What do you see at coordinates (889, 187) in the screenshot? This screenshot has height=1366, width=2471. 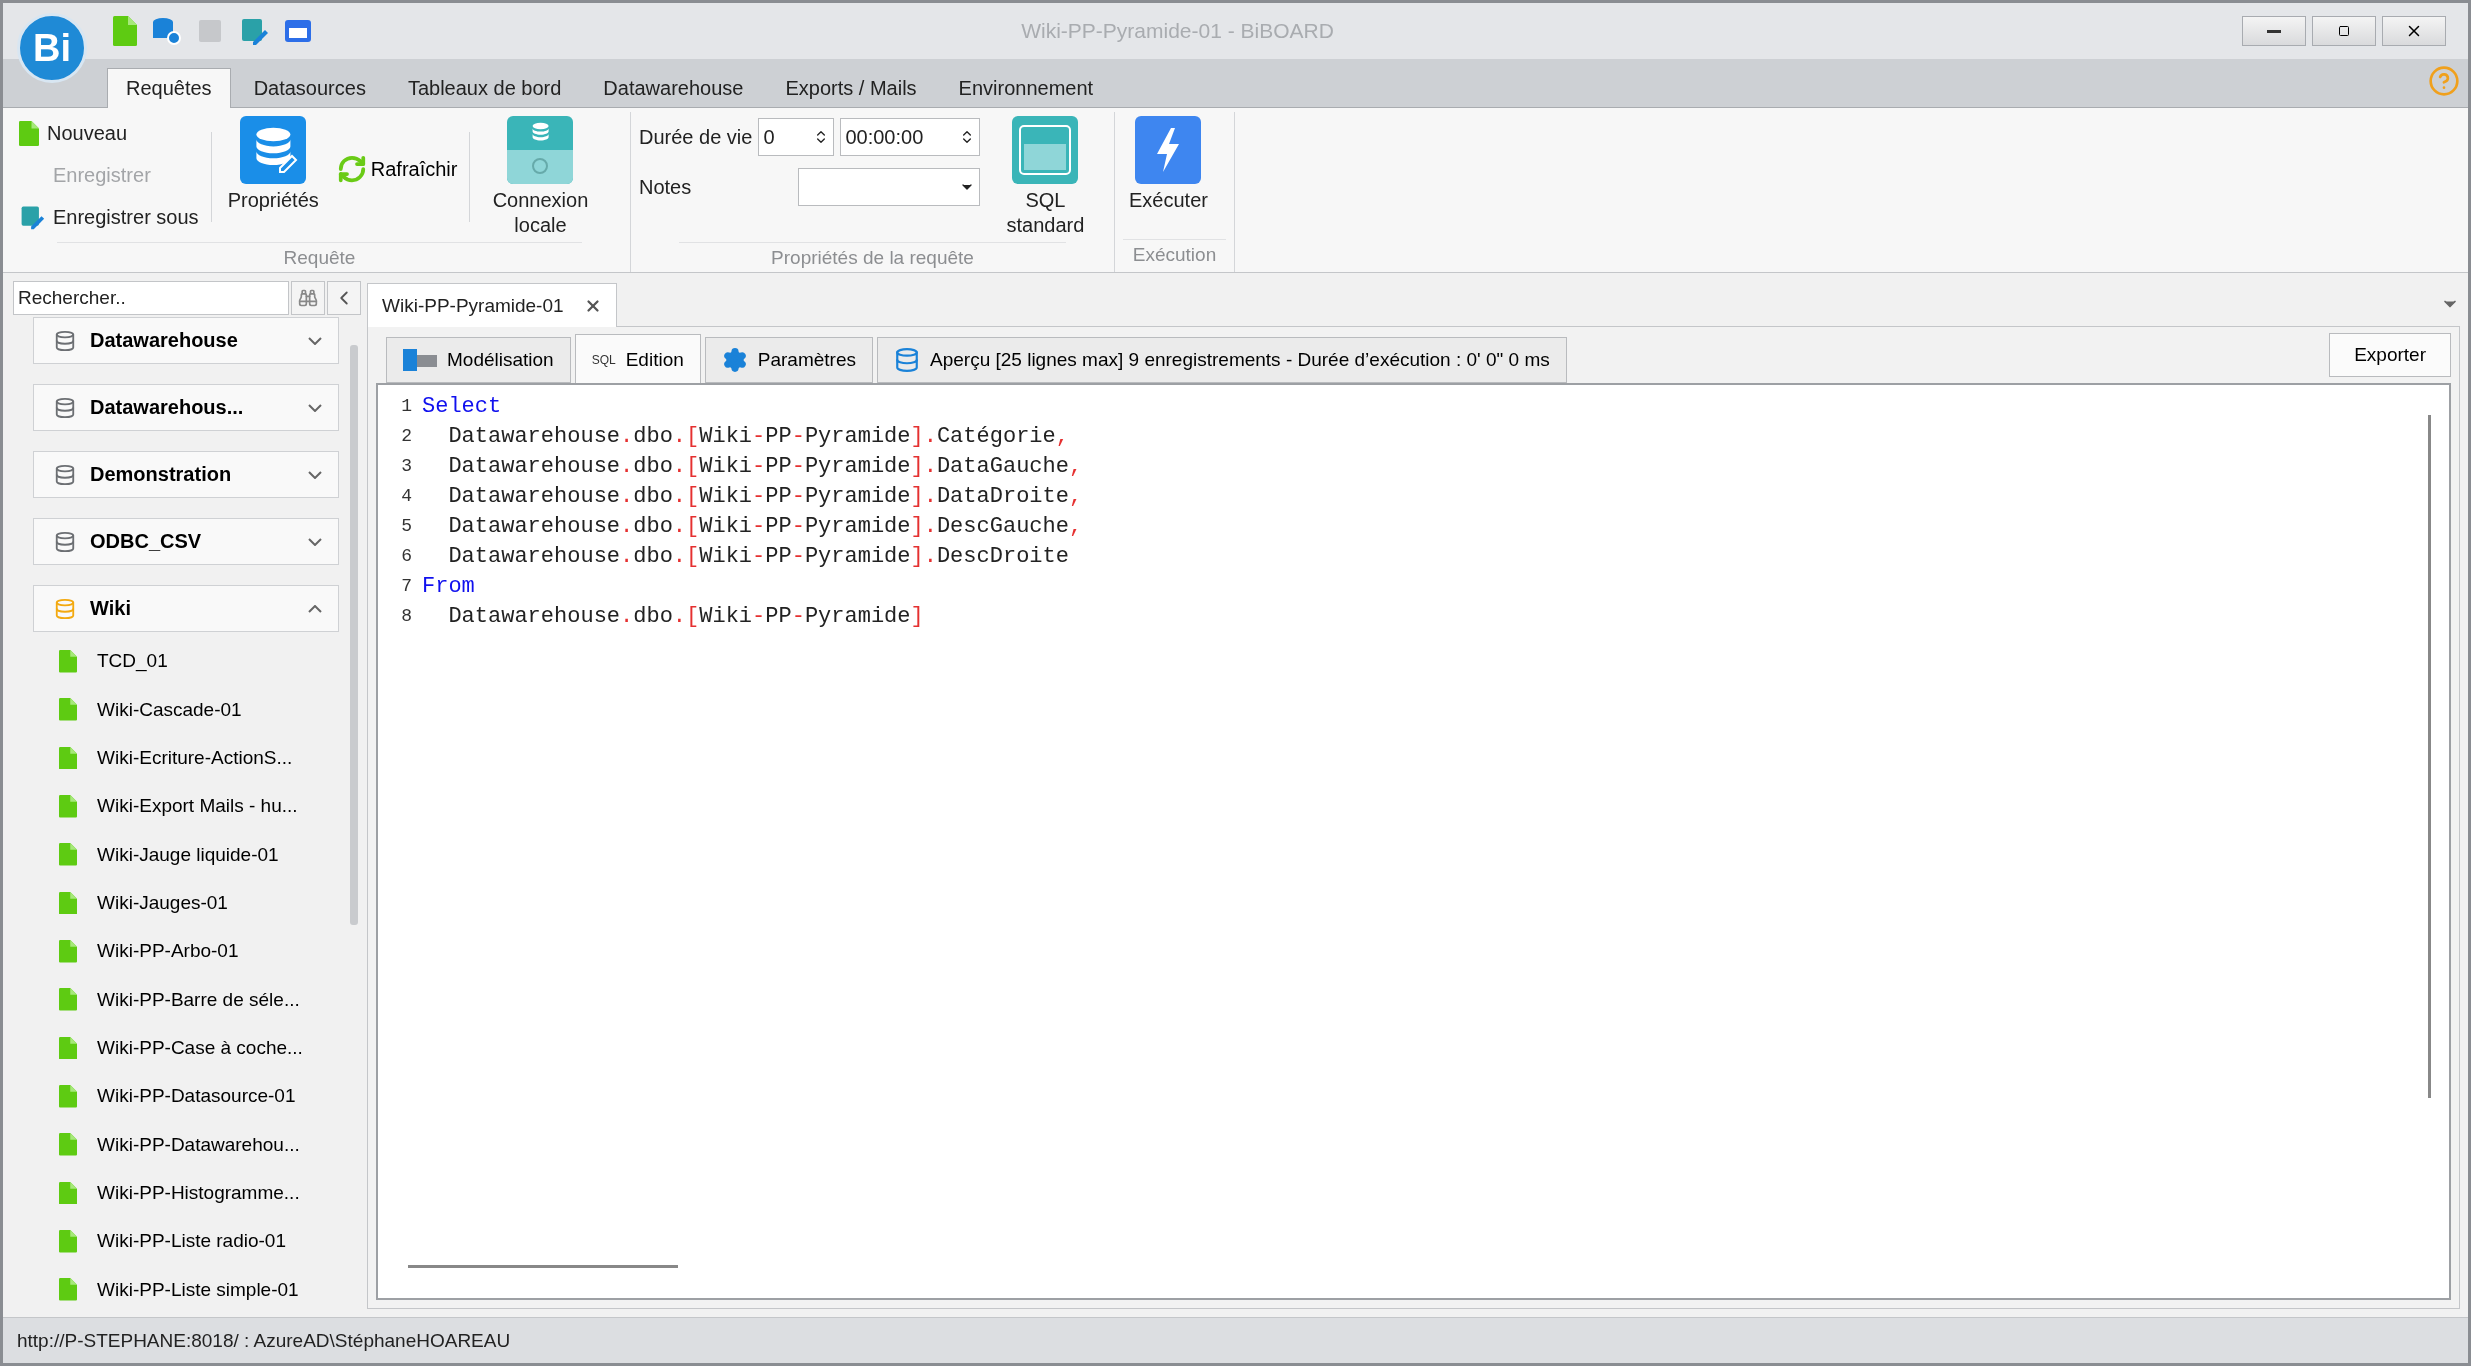 I see `notes-dropdown` at bounding box center [889, 187].